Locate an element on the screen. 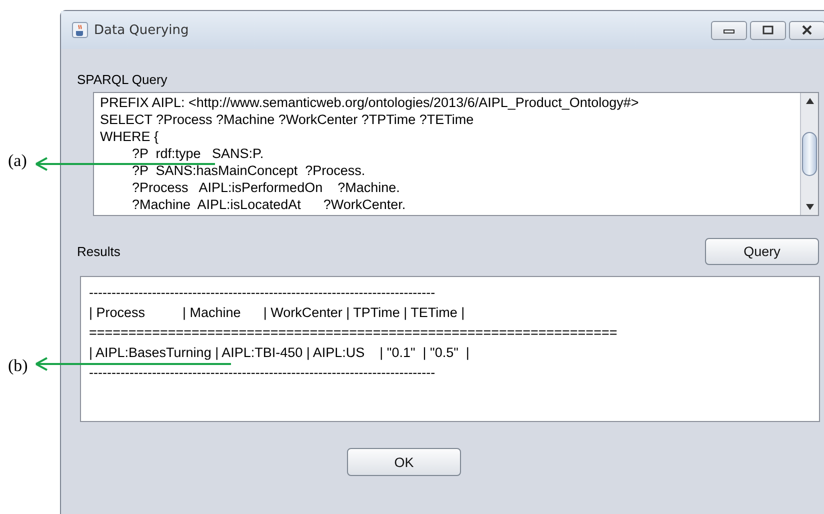 This screenshot has width=824, height=514. query-line: ?Process AIPL:isPerformedOn ?Machine. is located at coordinates (266, 187).